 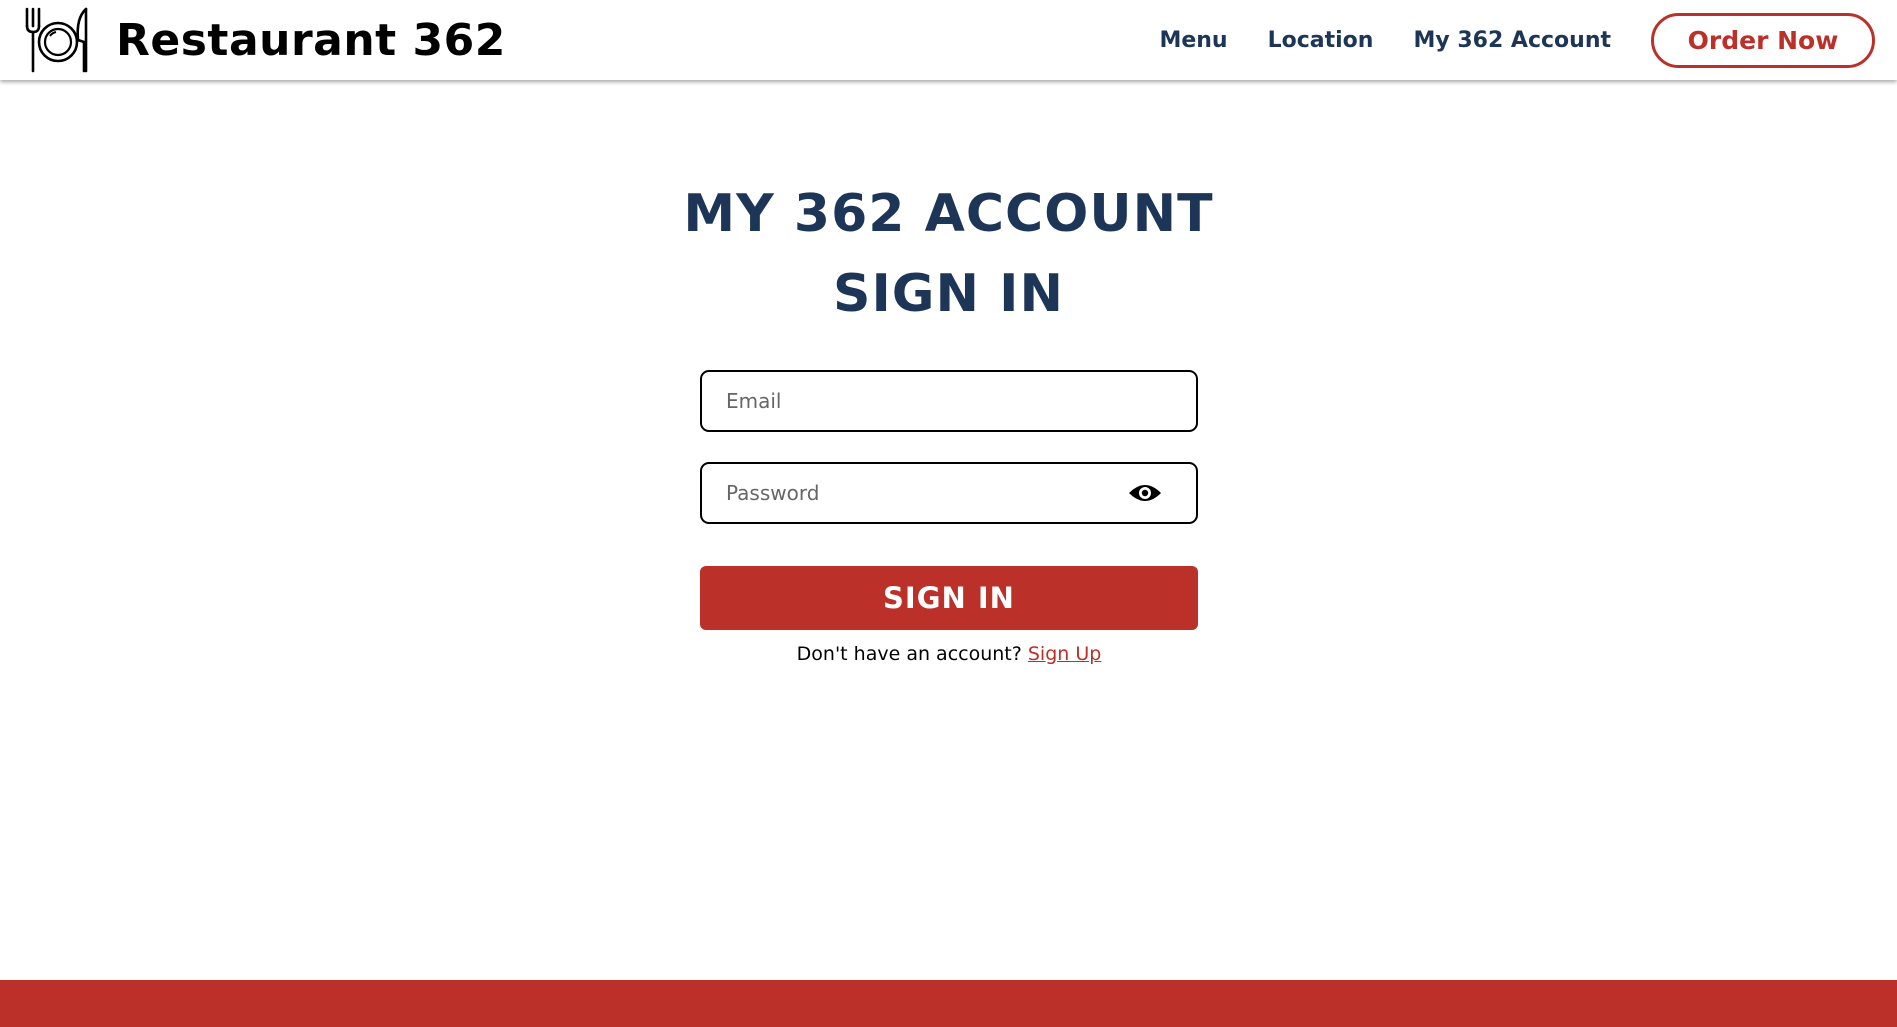 What do you see at coordinates (1321, 40) in the screenshot?
I see `nav-item-location: Location` at bounding box center [1321, 40].